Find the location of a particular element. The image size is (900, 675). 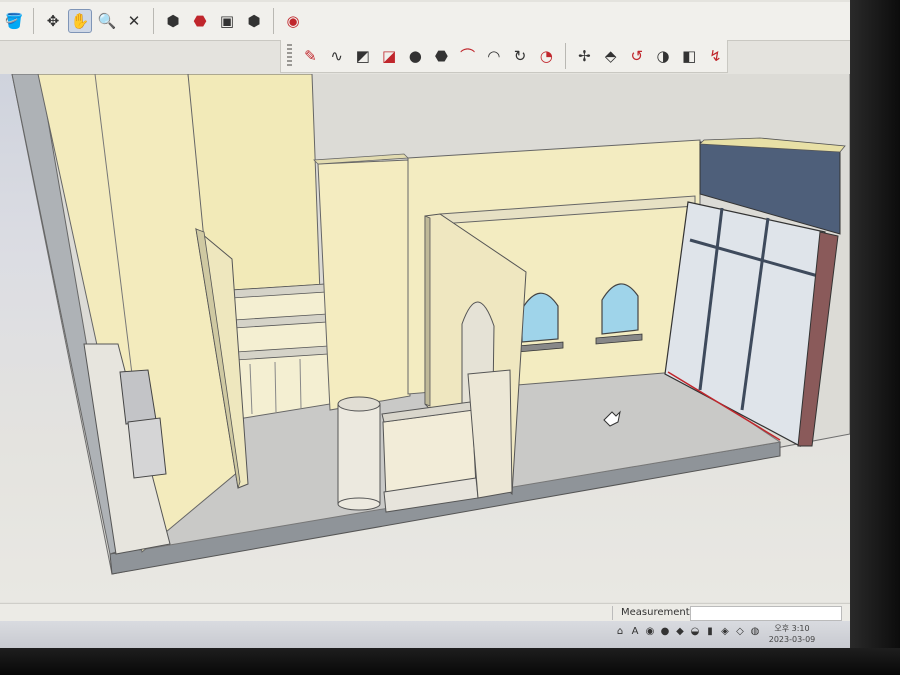

scale-icon: ◧ is located at coordinates (689, 56).